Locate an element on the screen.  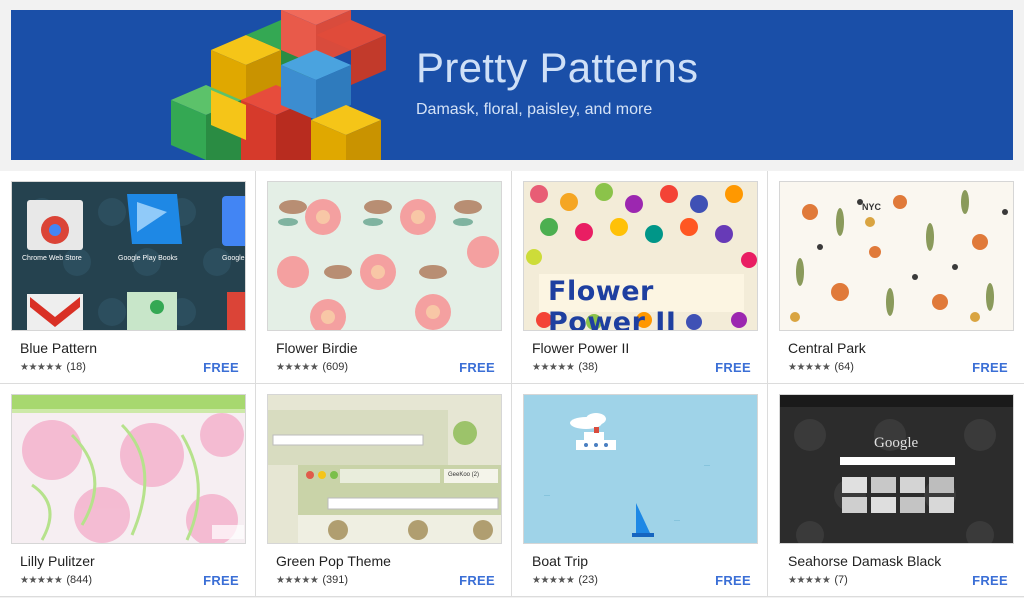
theme-card-lilly-pulitzer: Lilly Pulitzer ★★★★★ (844) FREE is located at coordinates (128, 490).